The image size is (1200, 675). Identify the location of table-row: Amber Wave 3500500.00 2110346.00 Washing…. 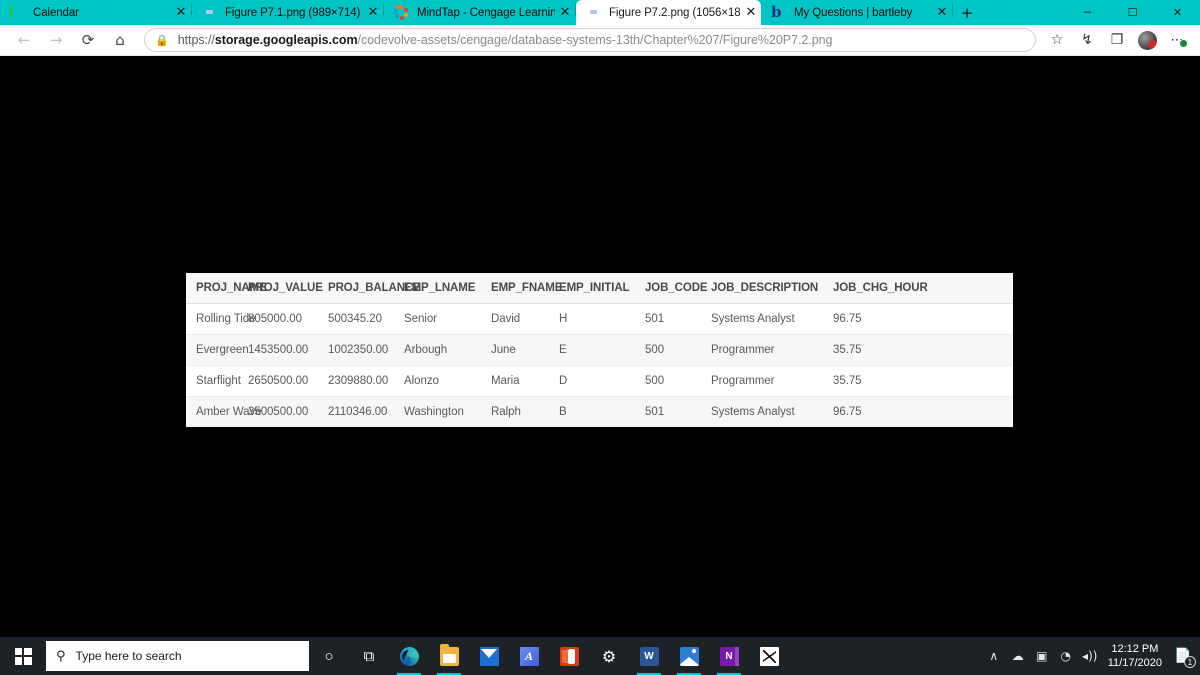
(599, 411).